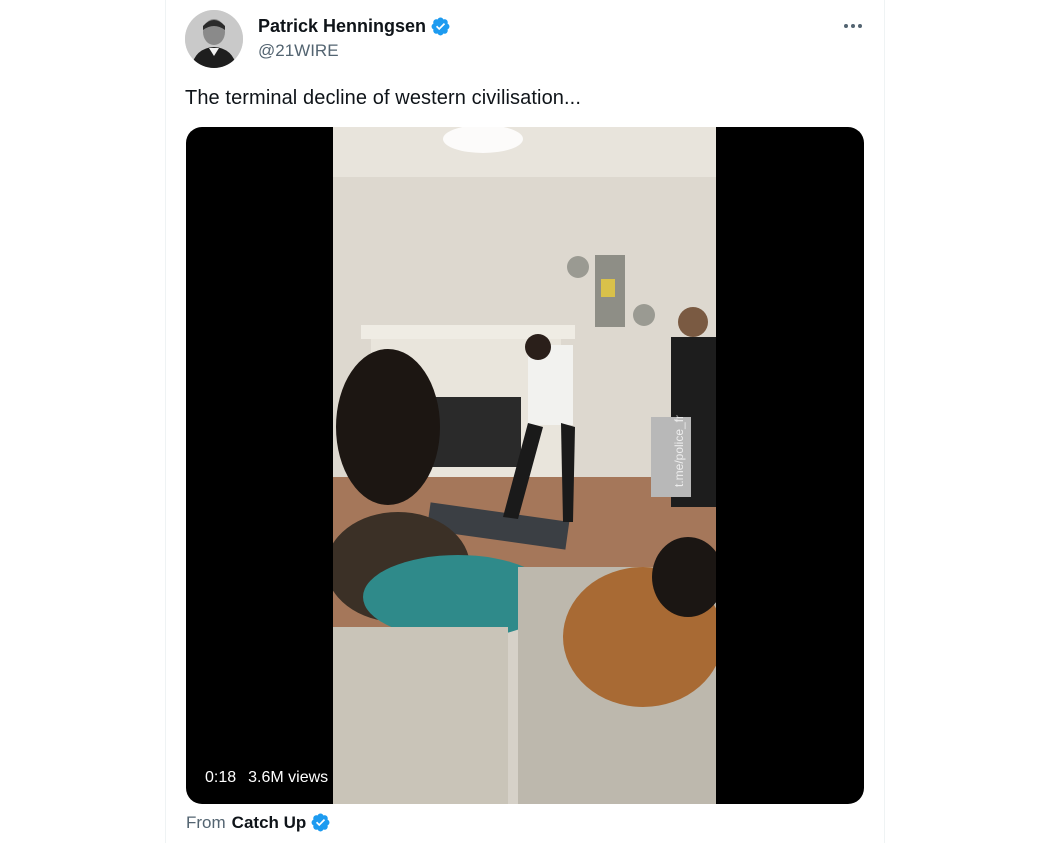 This screenshot has width=1050, height=843. Describe the element at coordinates (298, 51) in the screenshot. I see `author-handle: @21WIRE` at that location.